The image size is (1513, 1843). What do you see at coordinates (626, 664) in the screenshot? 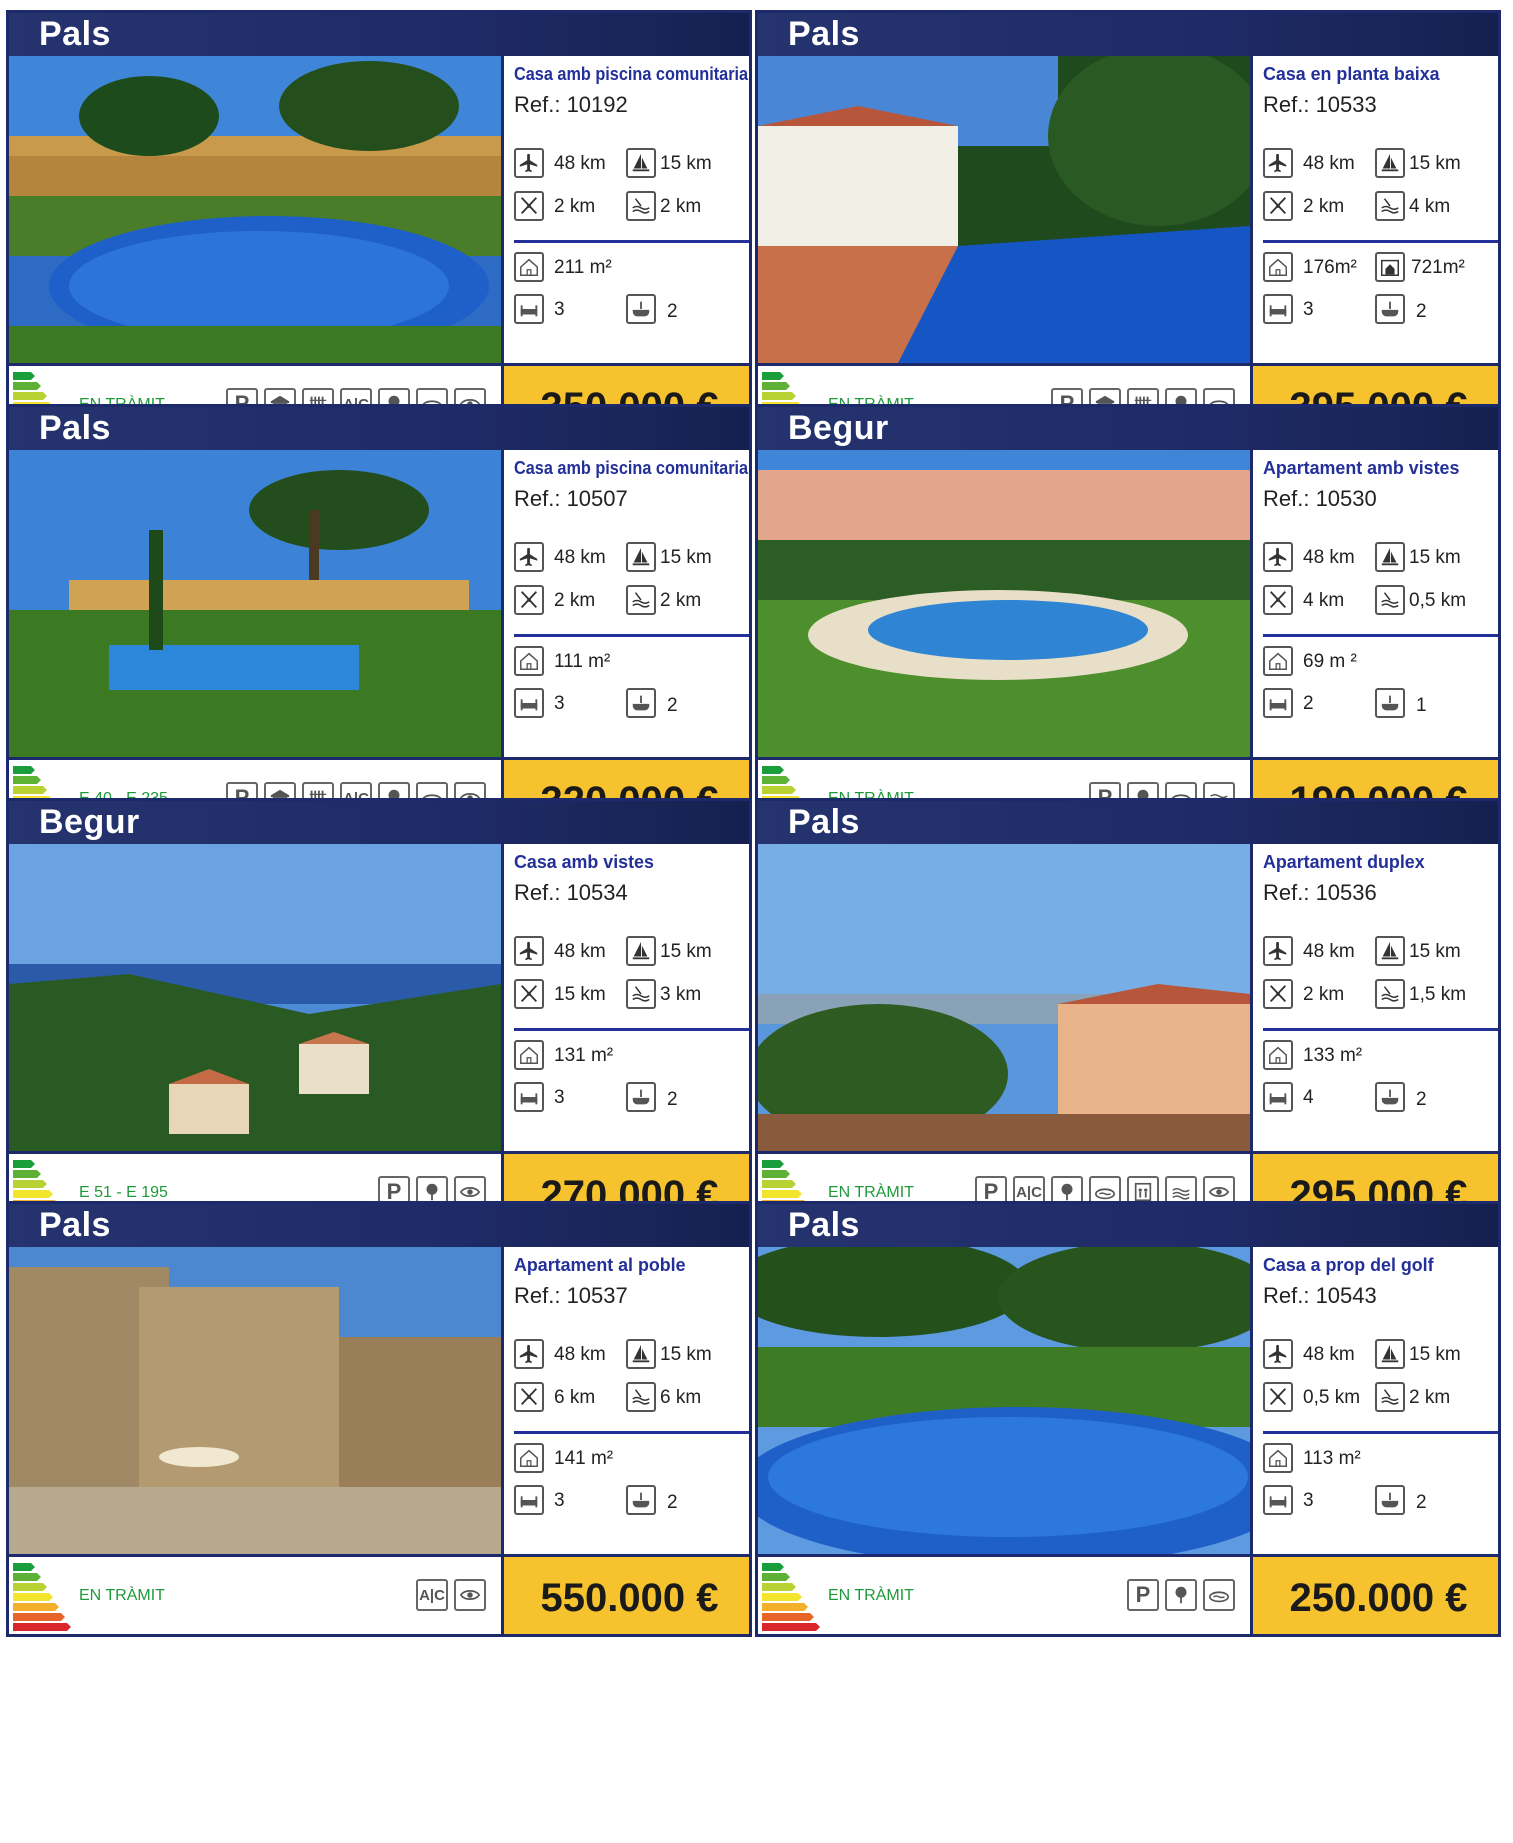
I see `size-row: 111 m²` at bounding box center [626, 664].